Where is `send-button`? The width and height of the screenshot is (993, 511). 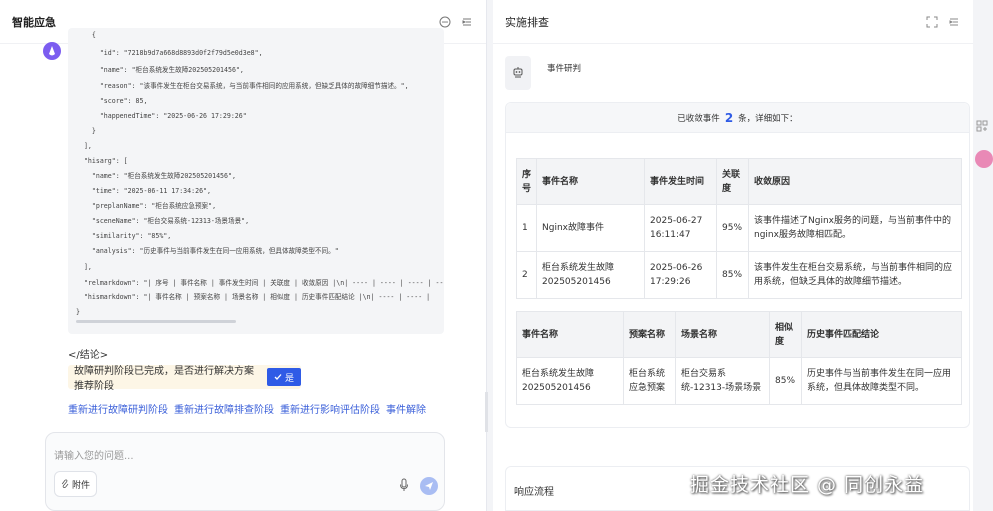 send-button is located at coordinates (429, 486).